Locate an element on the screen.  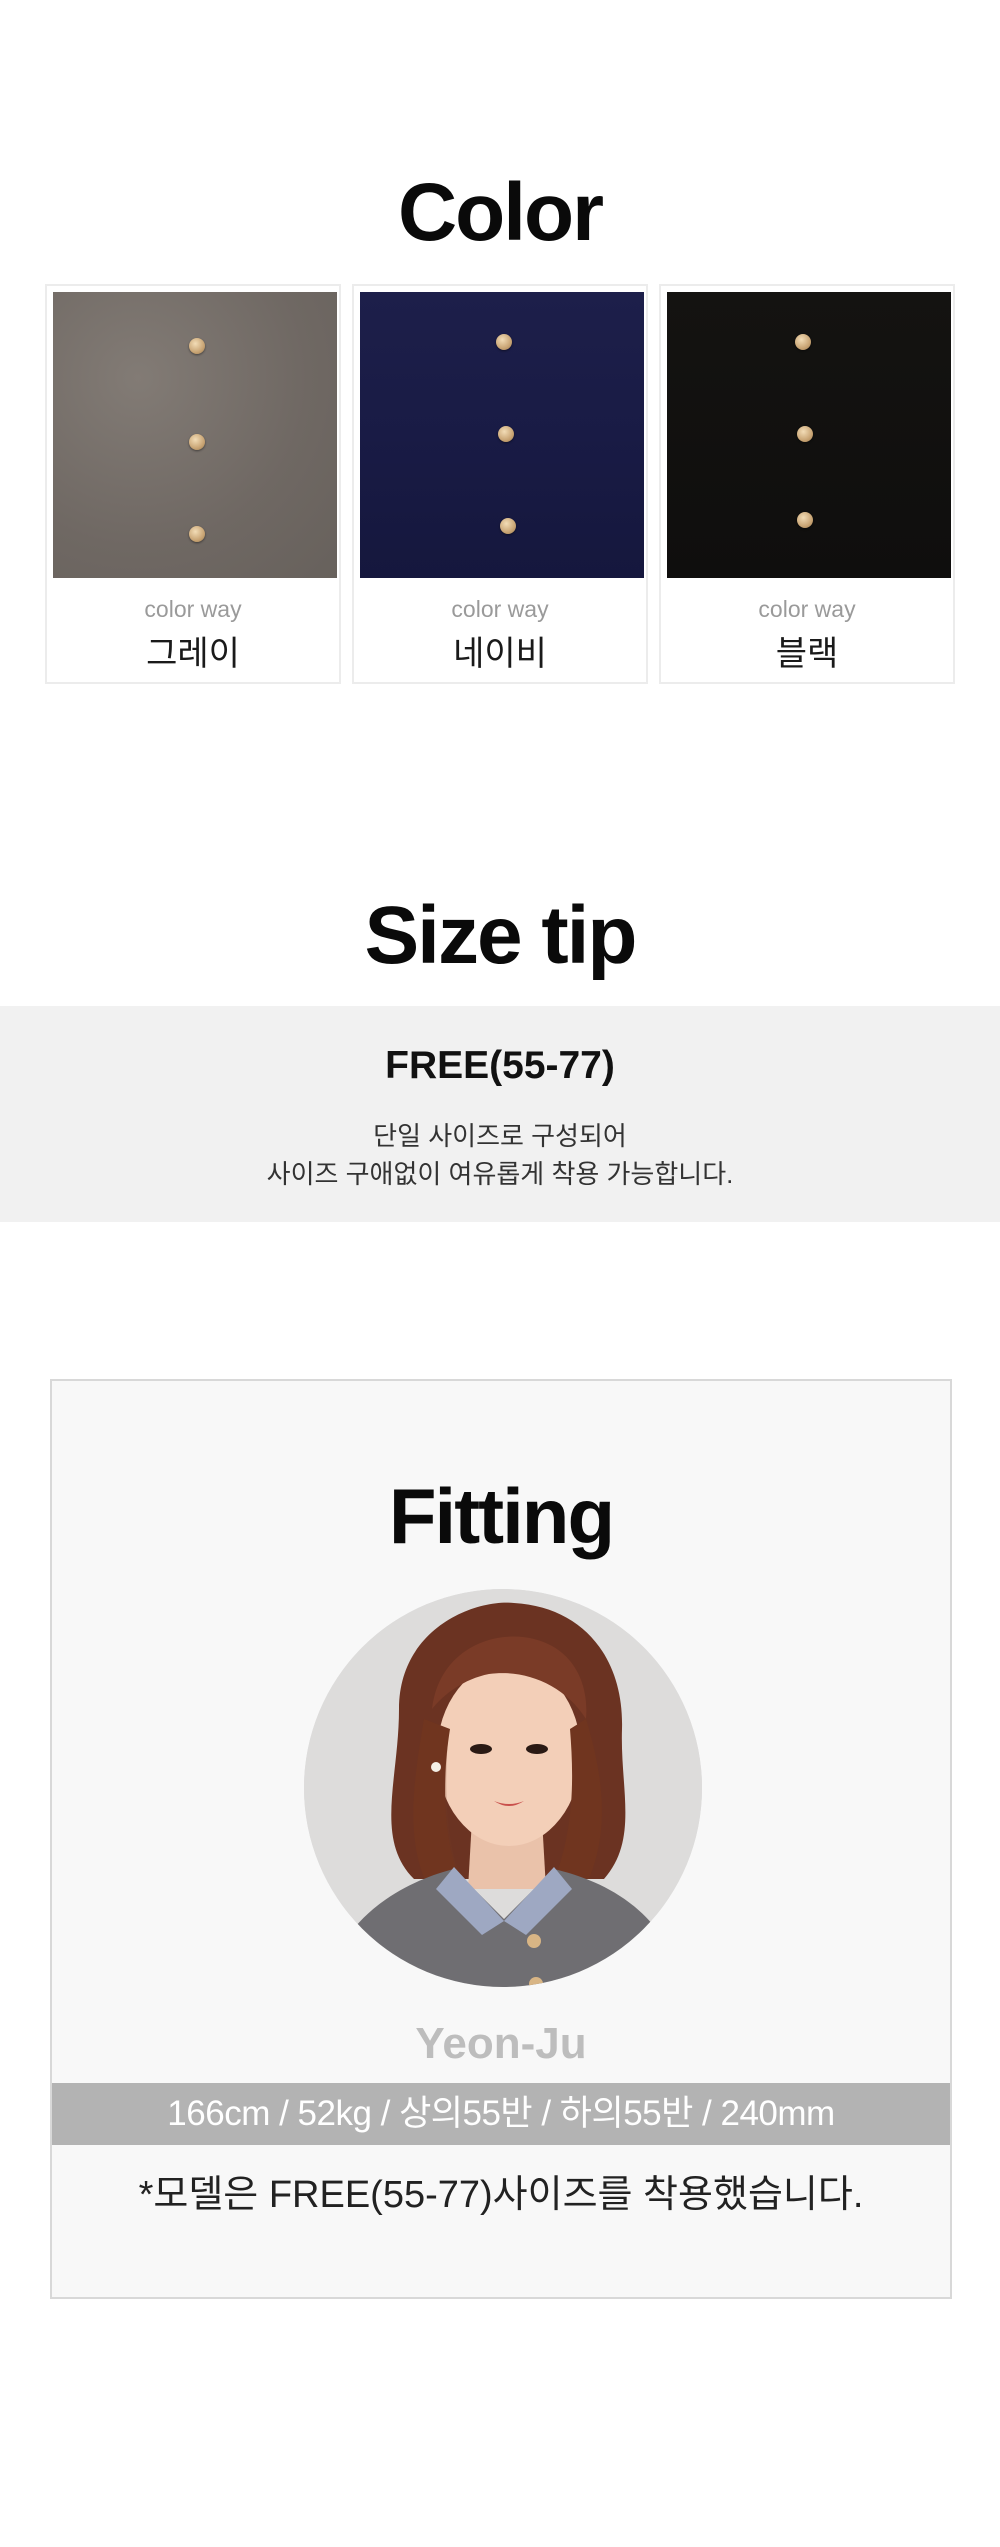
model-portrait-illustration is located at coordinates (503, 1788).